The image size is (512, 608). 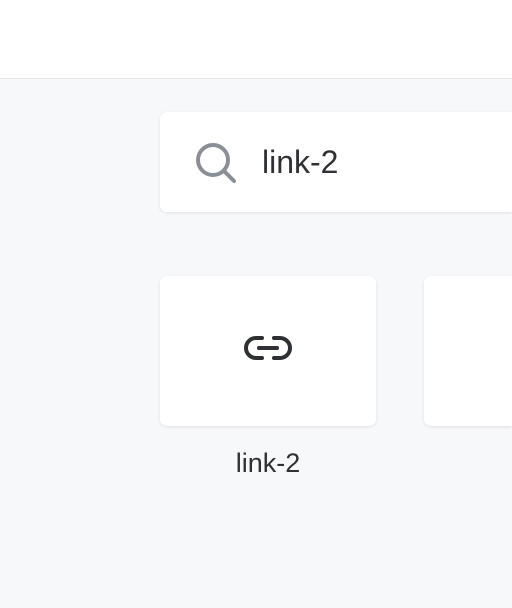 I want to click on search-icon, so click(x=216, y=163).